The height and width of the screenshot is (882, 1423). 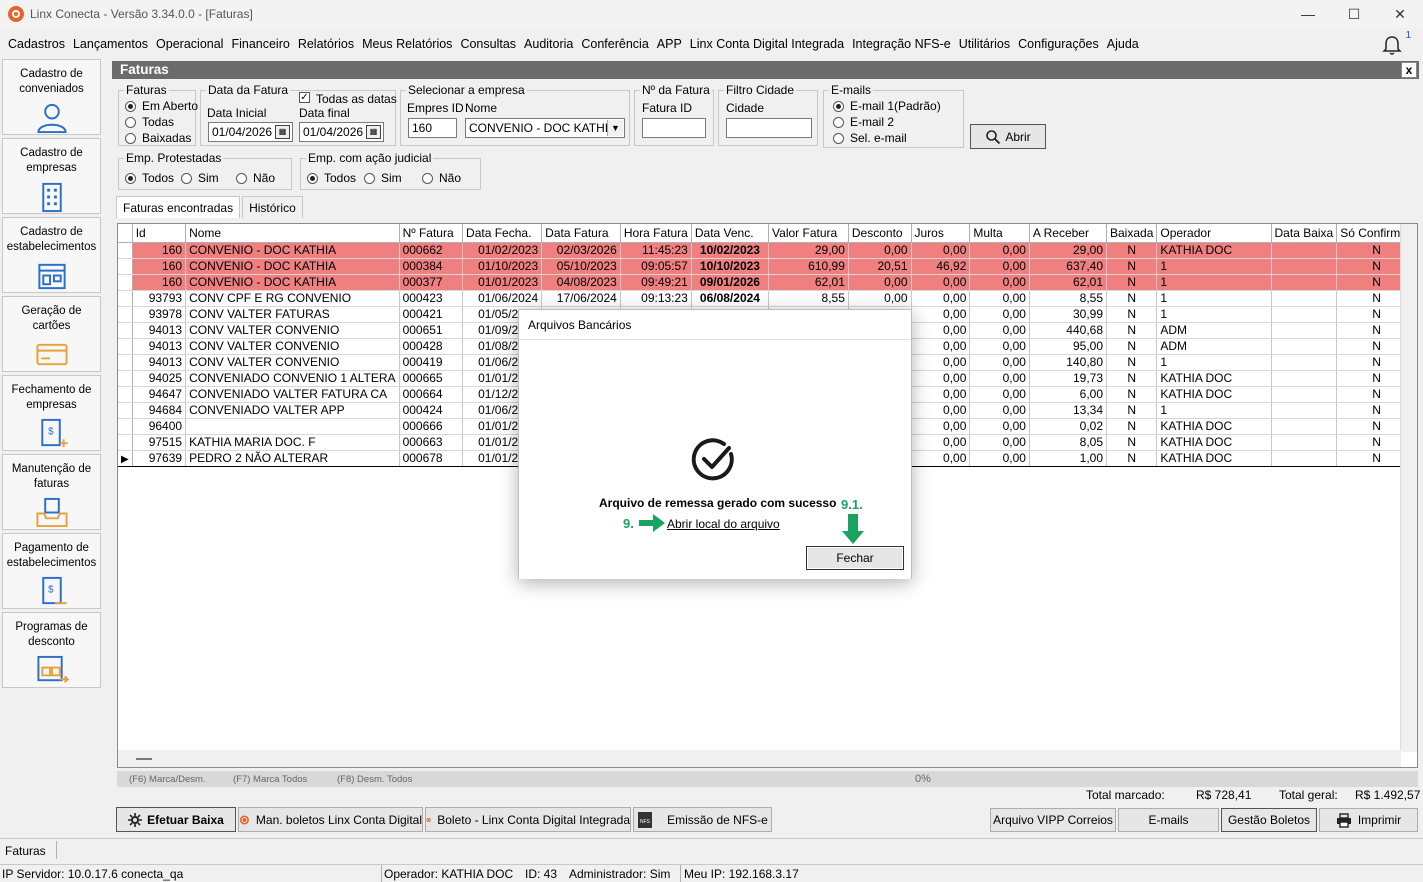 I want to click on menu-configuracoes: Configurações, so click(x=1058, y=44).